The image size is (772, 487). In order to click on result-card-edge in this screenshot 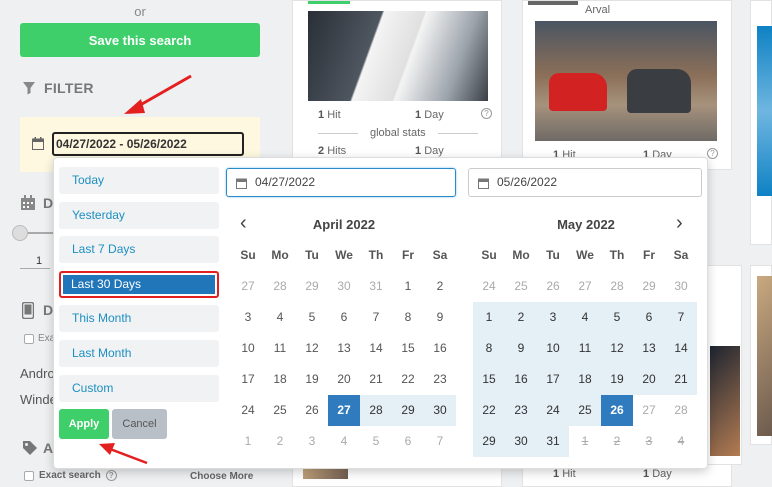, I will do `click(761, 122)`.